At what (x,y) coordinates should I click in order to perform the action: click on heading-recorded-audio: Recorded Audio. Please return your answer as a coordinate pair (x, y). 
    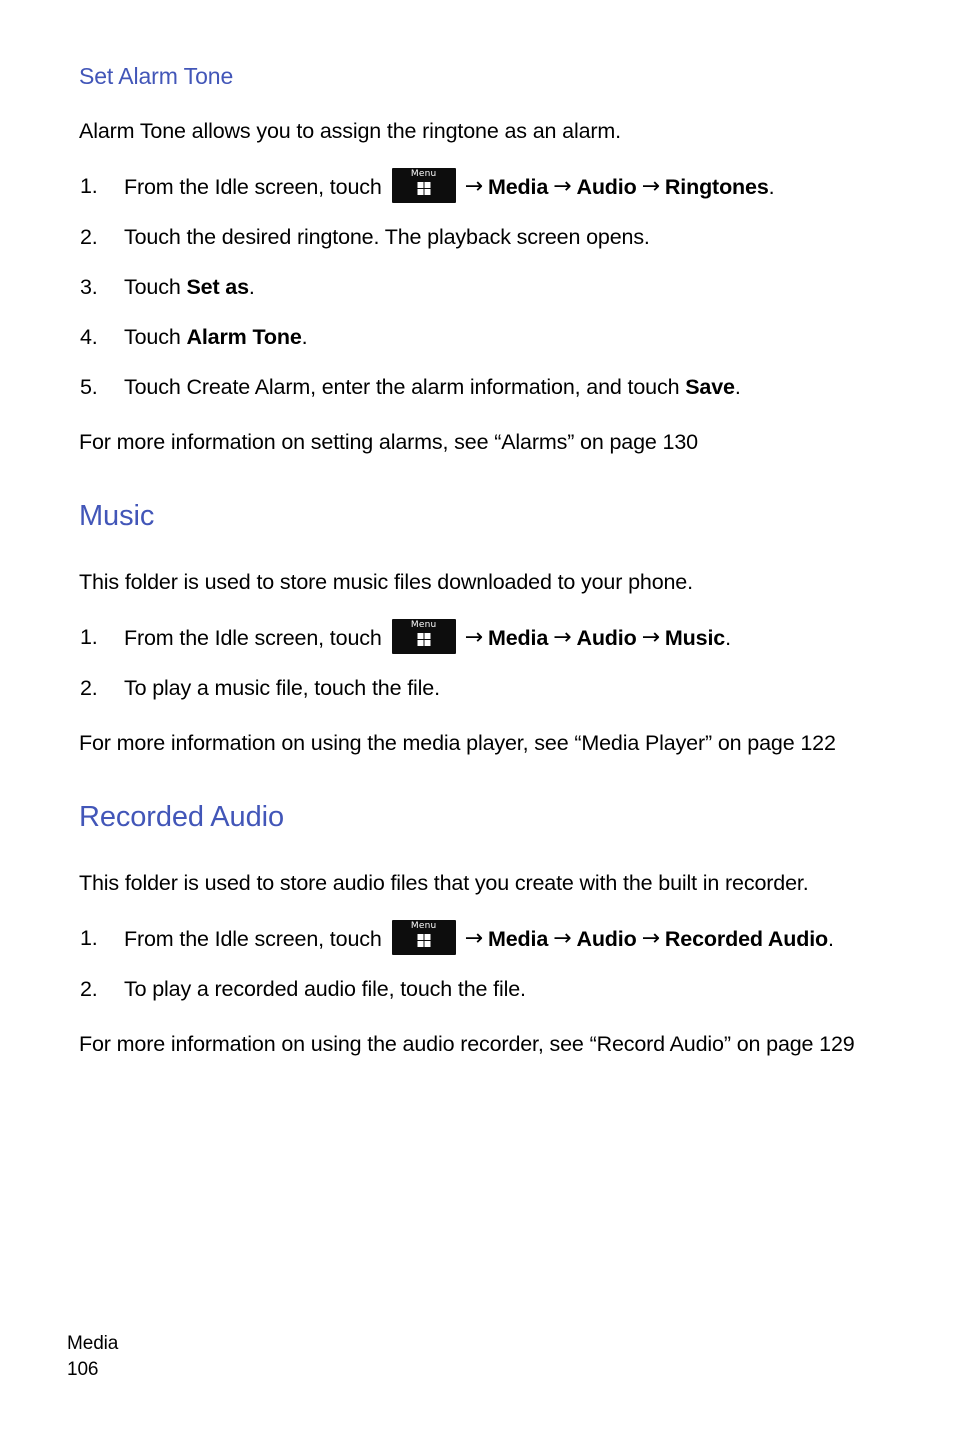
    Looking at the image, I should click on (181, 817).